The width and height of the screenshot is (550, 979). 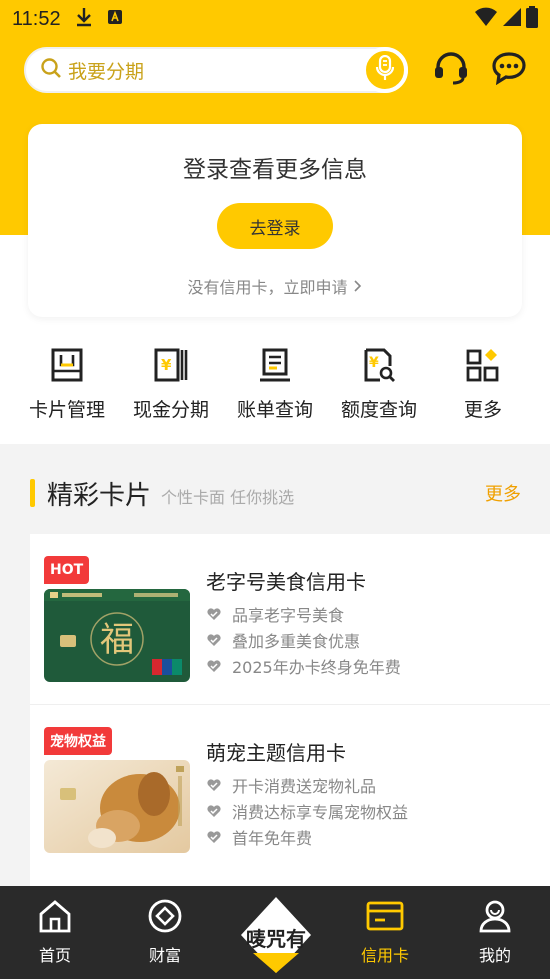 I want to click on quick-item-label: 账单查询, so click(x=274, y=410).